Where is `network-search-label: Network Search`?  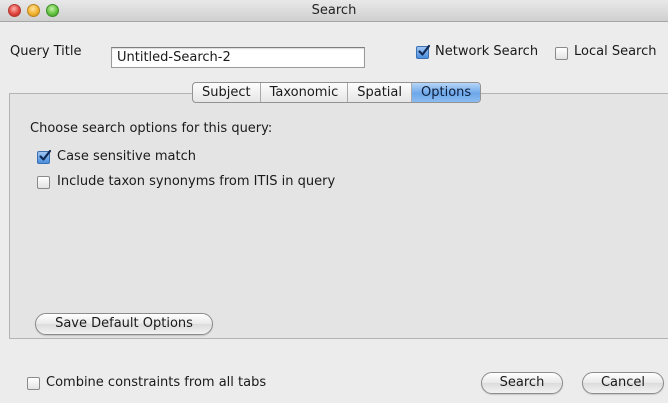
network-search-label: Network Search is located at coordinates (487, 51).